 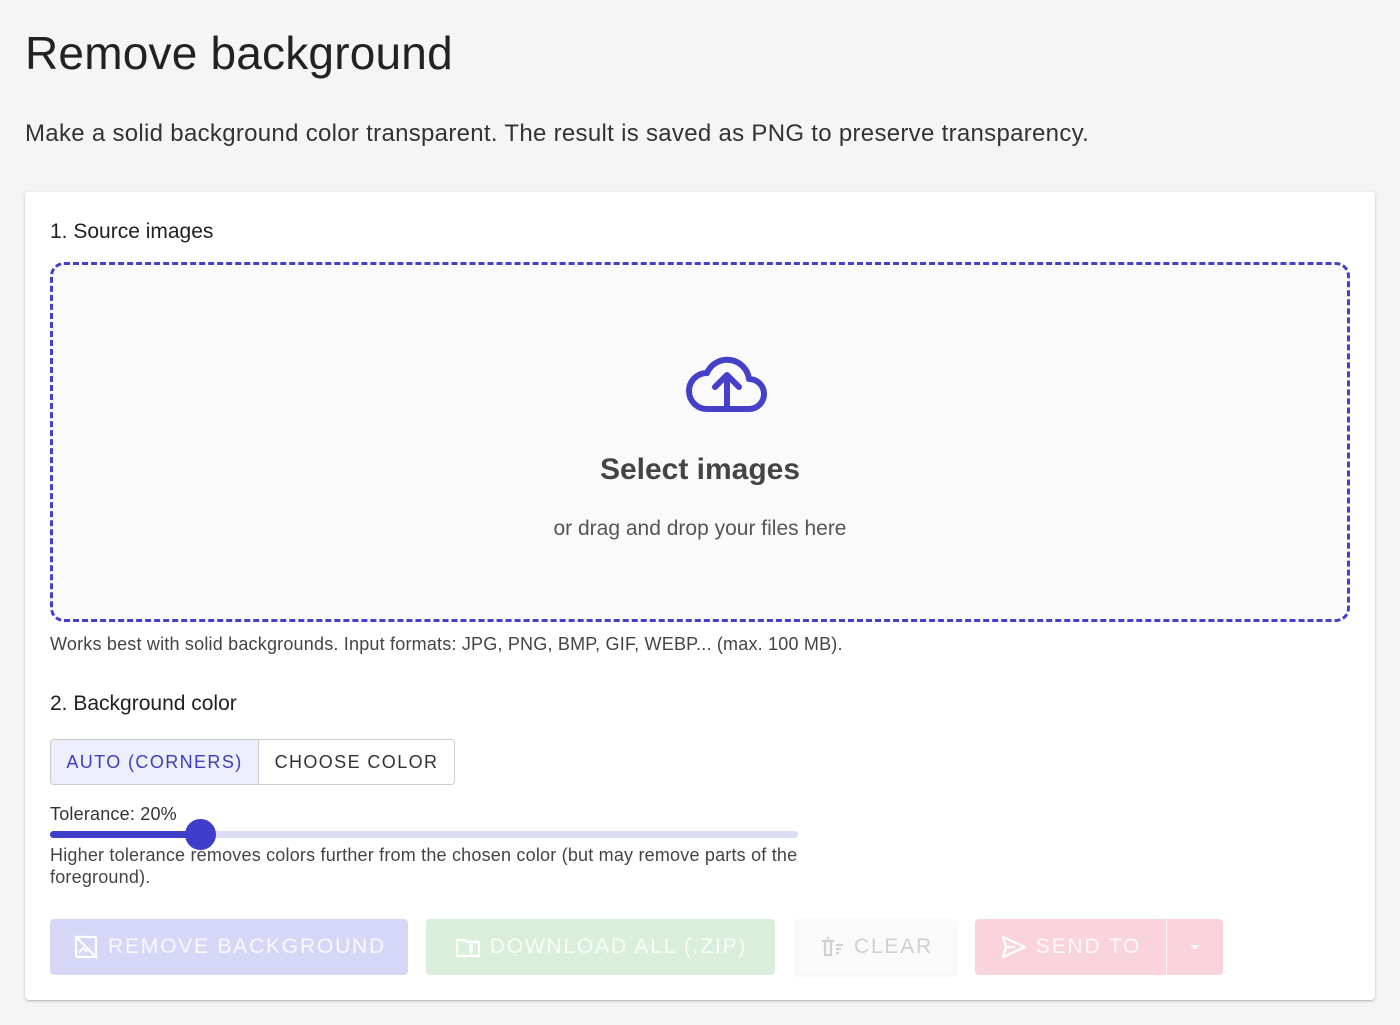 I want to click on tolerance-label: Tolerance: 20%, so click(x=113, y=814).